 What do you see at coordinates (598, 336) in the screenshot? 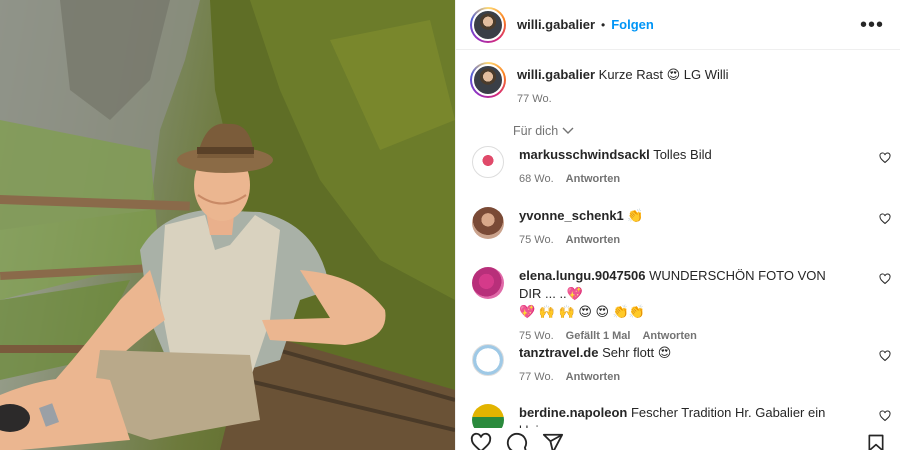
I see `likes-count: Gefällt 1 Mal` at bounding box center [598, 336].